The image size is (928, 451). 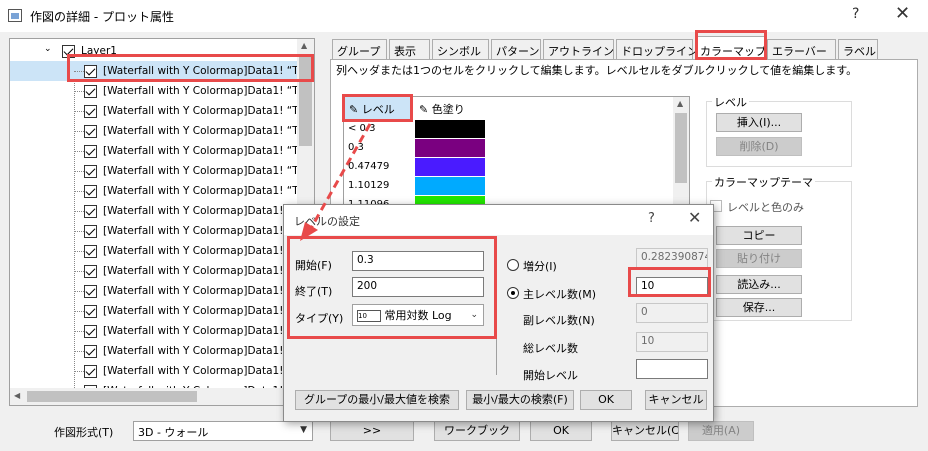 I want to click on level-cell: 1.10129, so click(x=368, y=185).